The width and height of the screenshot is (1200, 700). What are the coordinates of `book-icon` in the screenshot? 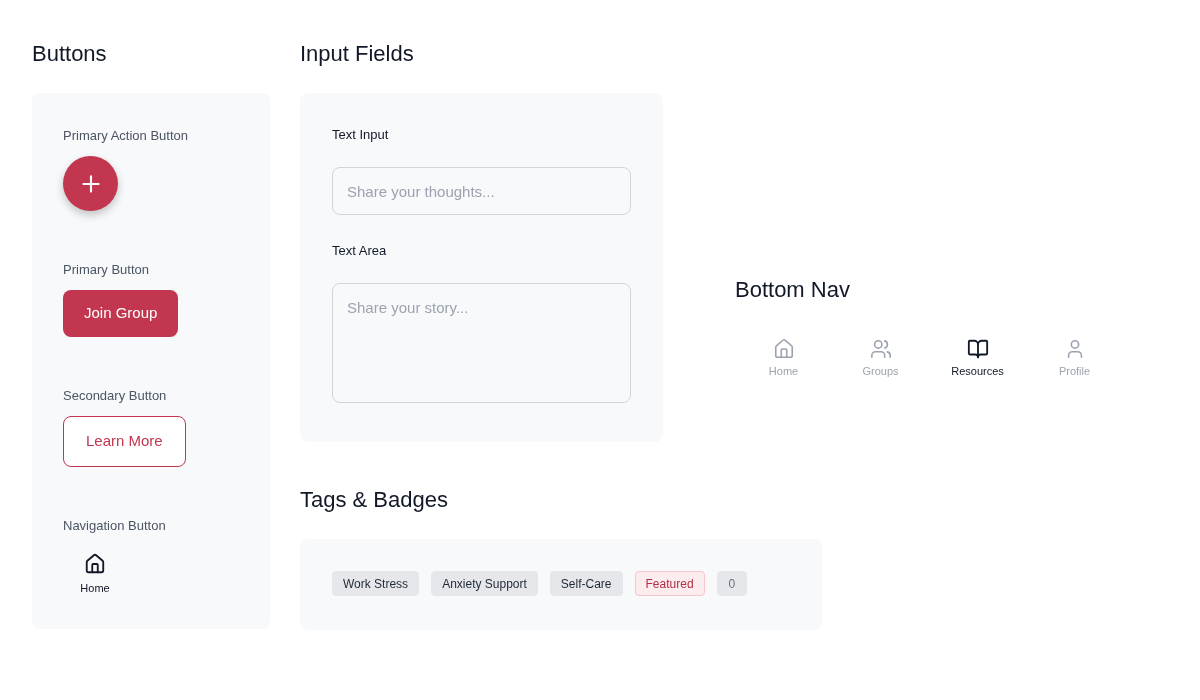 It's located at (977, 349).